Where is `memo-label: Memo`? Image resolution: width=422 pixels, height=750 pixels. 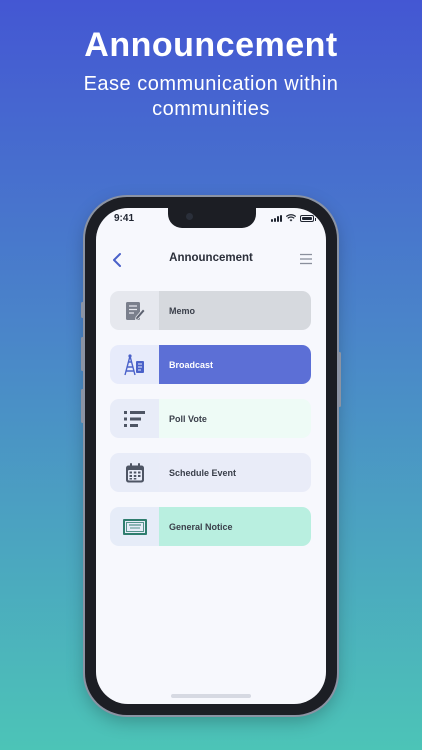
memo-label: Memo is located at coordinates (235, 310).